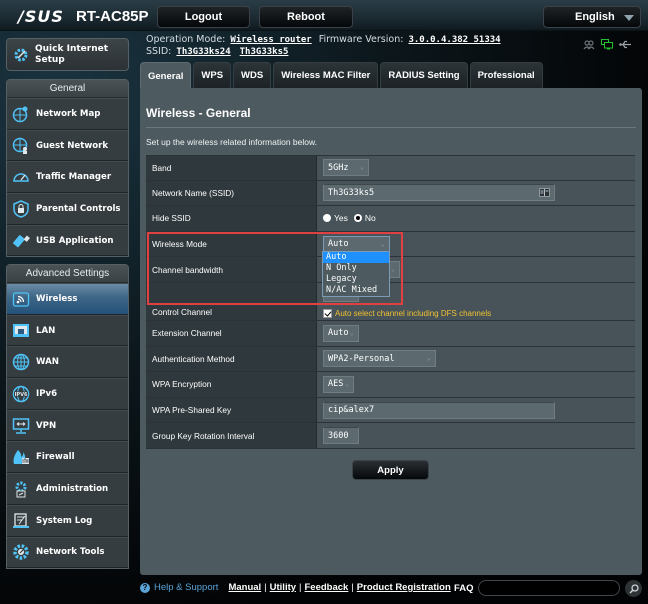 Image resolution: width=648 pixels, height=604 pixels. I want to click on status-icons, so click(607, 44).